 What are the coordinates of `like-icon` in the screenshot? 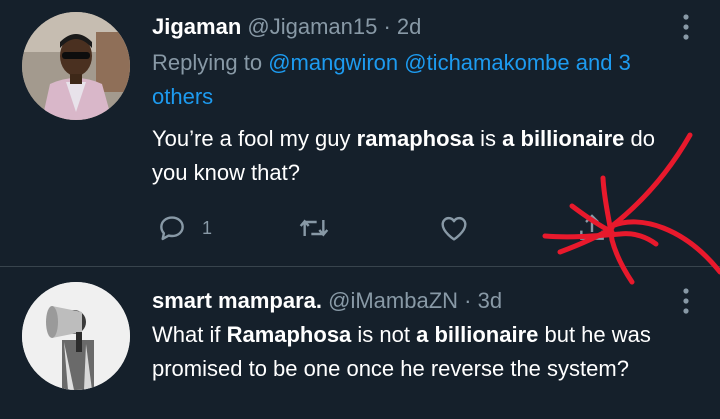 It's located at (454, 228).